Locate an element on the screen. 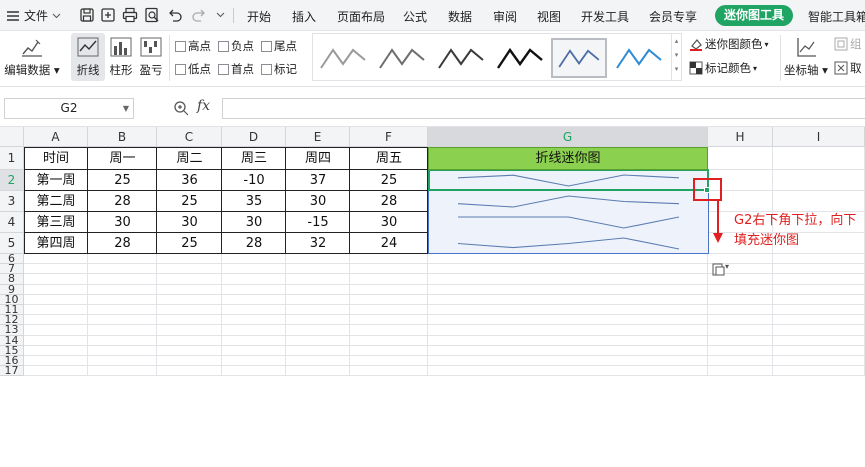 The width and height of the screenshot is (865, 467). column-header-c: C is located at coordinates (189, 137).